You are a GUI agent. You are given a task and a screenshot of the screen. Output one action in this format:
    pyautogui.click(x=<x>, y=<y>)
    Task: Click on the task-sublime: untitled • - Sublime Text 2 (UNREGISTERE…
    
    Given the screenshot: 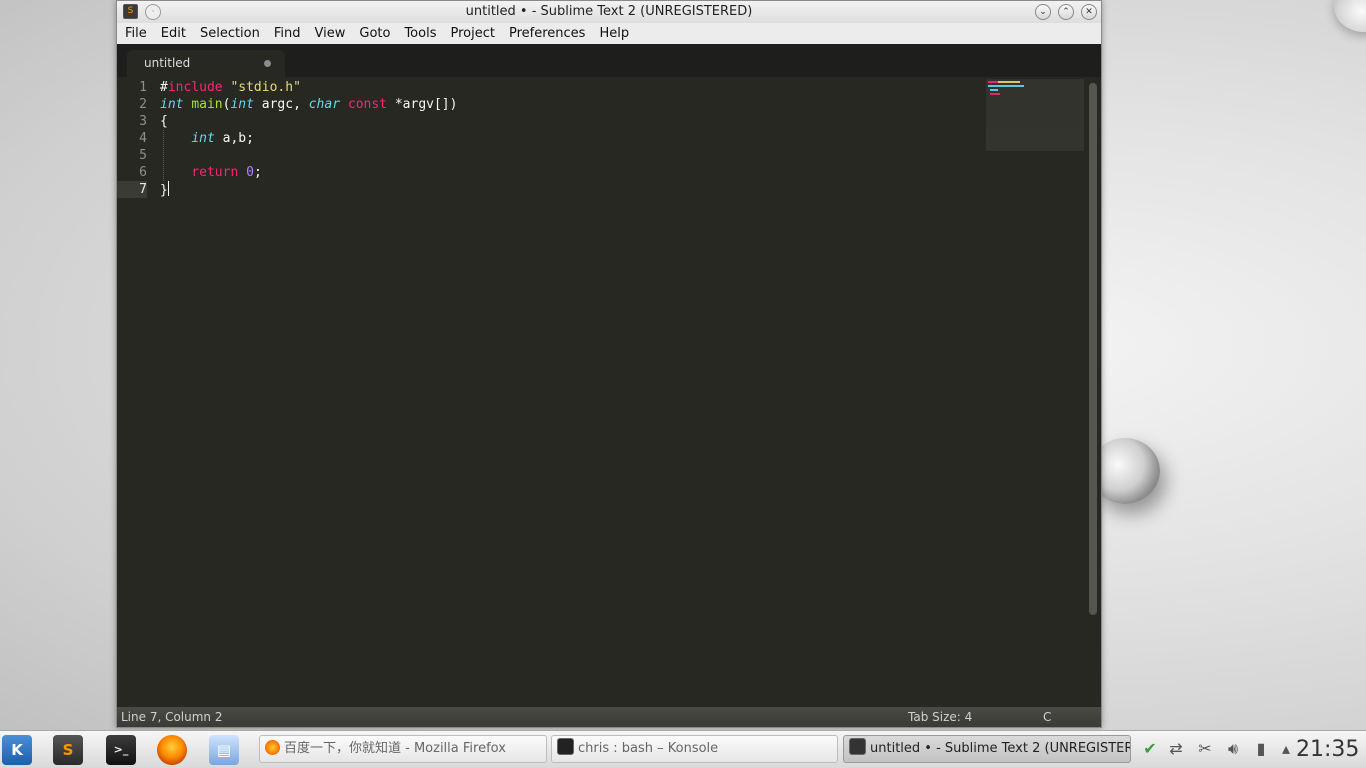 What is the action you would take?
    pyautogui.click(x=987, y=749)
    